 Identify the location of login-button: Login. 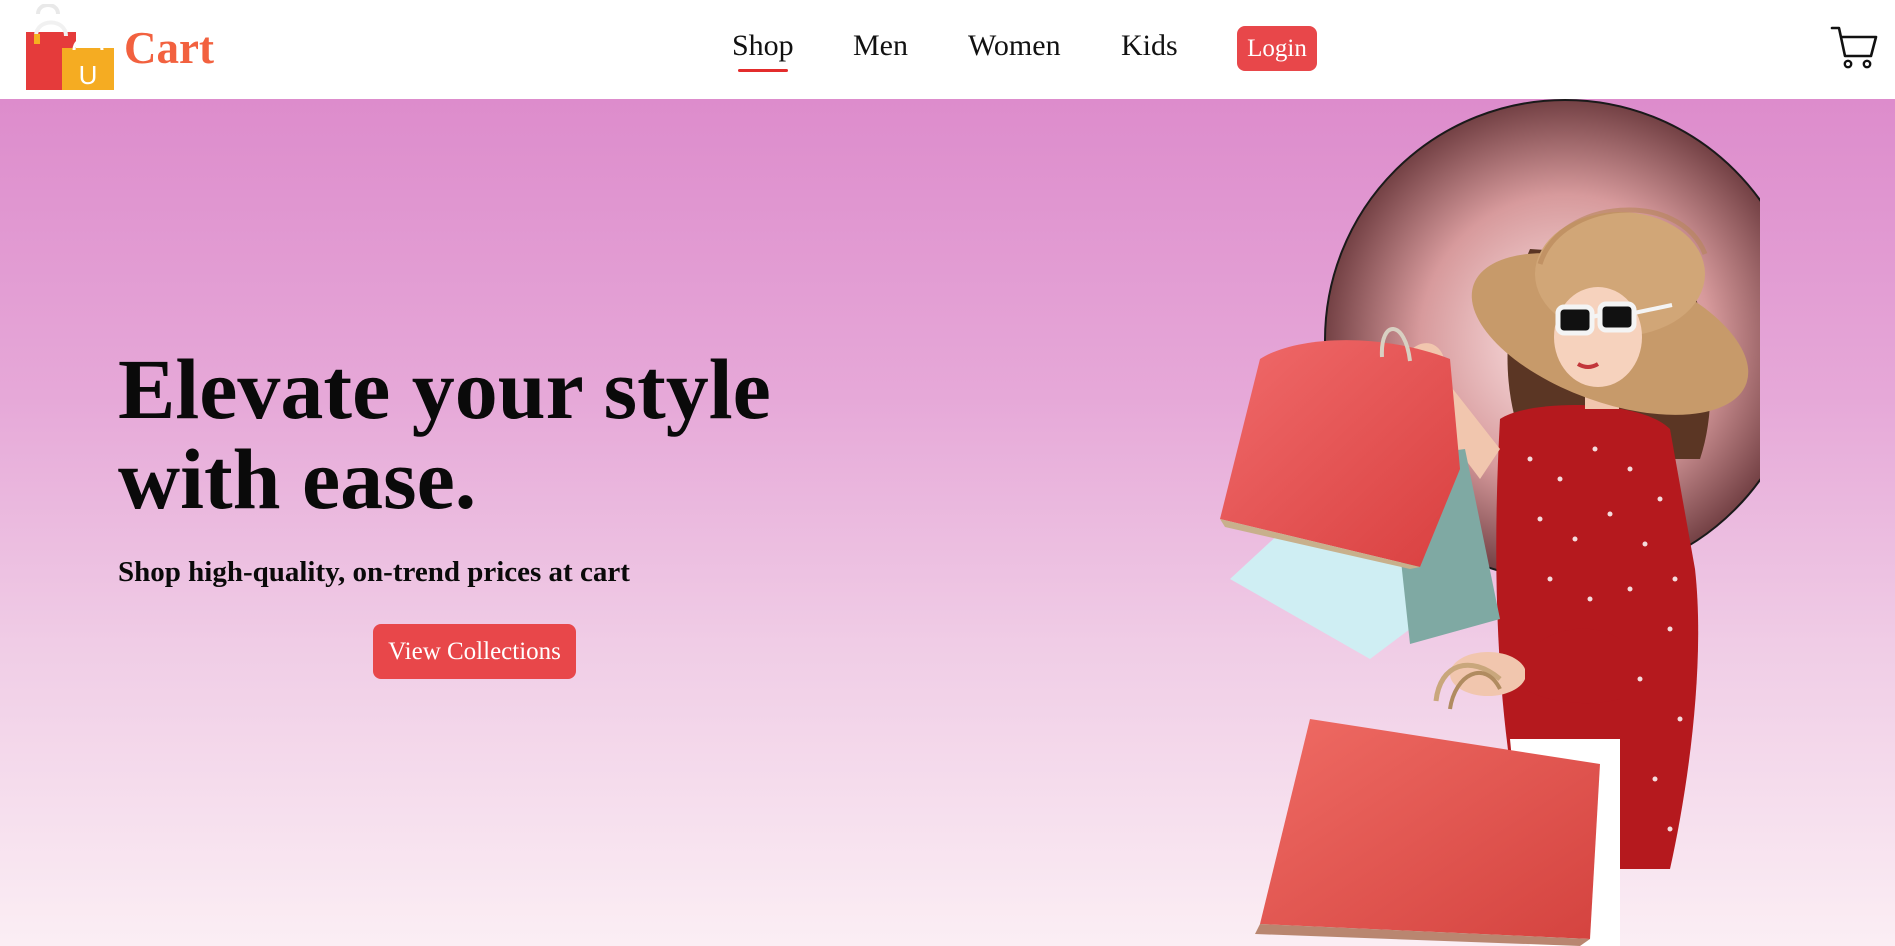
(1277, 48).